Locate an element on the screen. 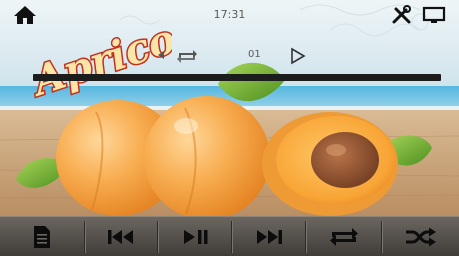 The image size is (459, 256). play-pause-button is located at coordinates (194, 236).